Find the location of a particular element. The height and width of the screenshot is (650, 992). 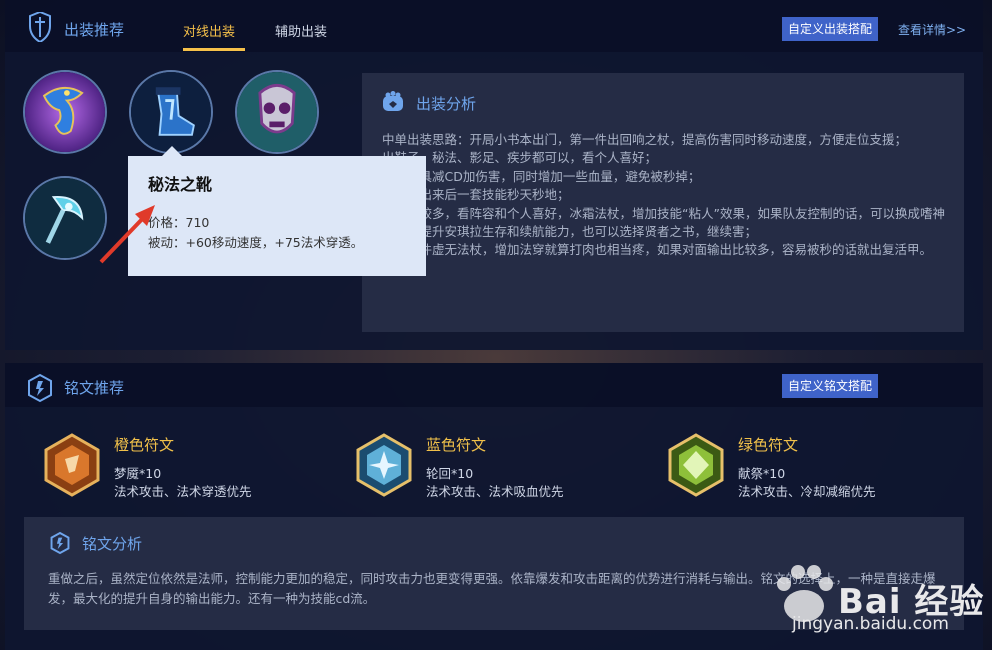

sword-shield-icon is located at coordinates (40, 27).